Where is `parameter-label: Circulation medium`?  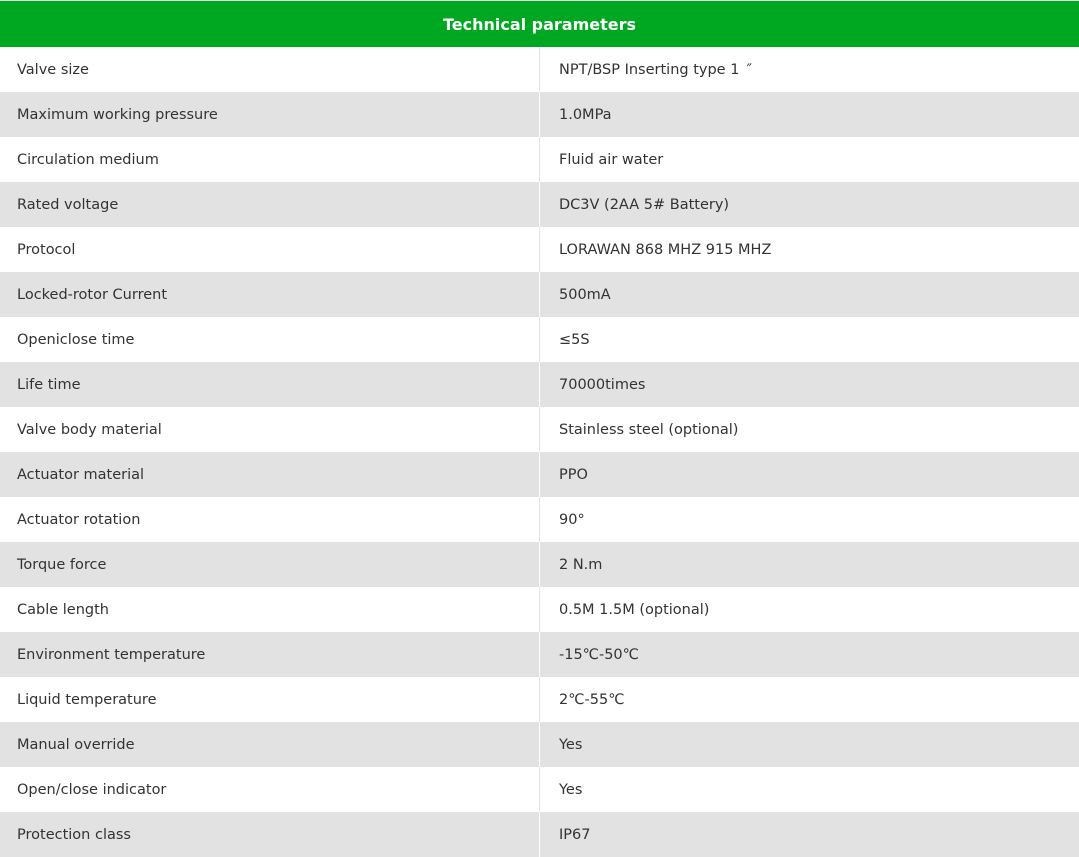
parameter-label: Circulation medium is located at coordinates (270, 159).